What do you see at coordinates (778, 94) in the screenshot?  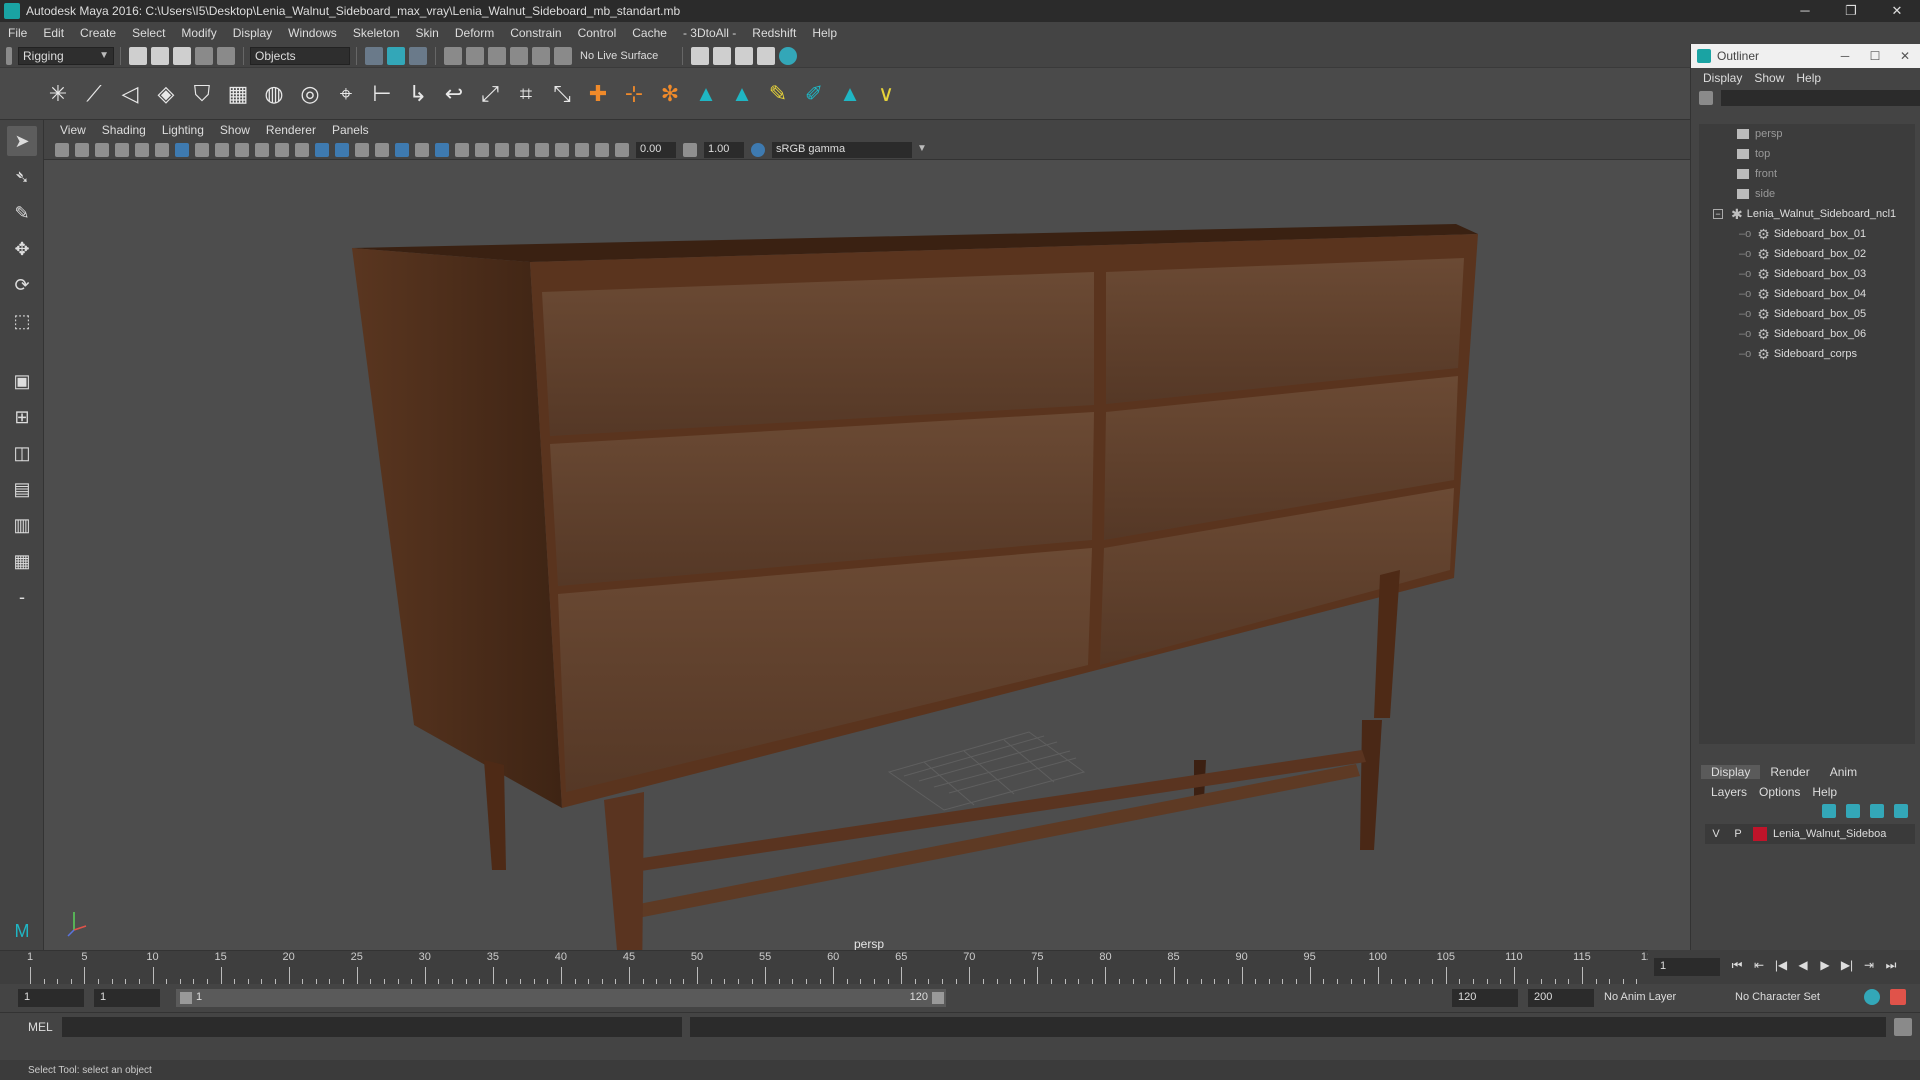 I see `set-key-icon: ✎` at bounding box center [778, 94].